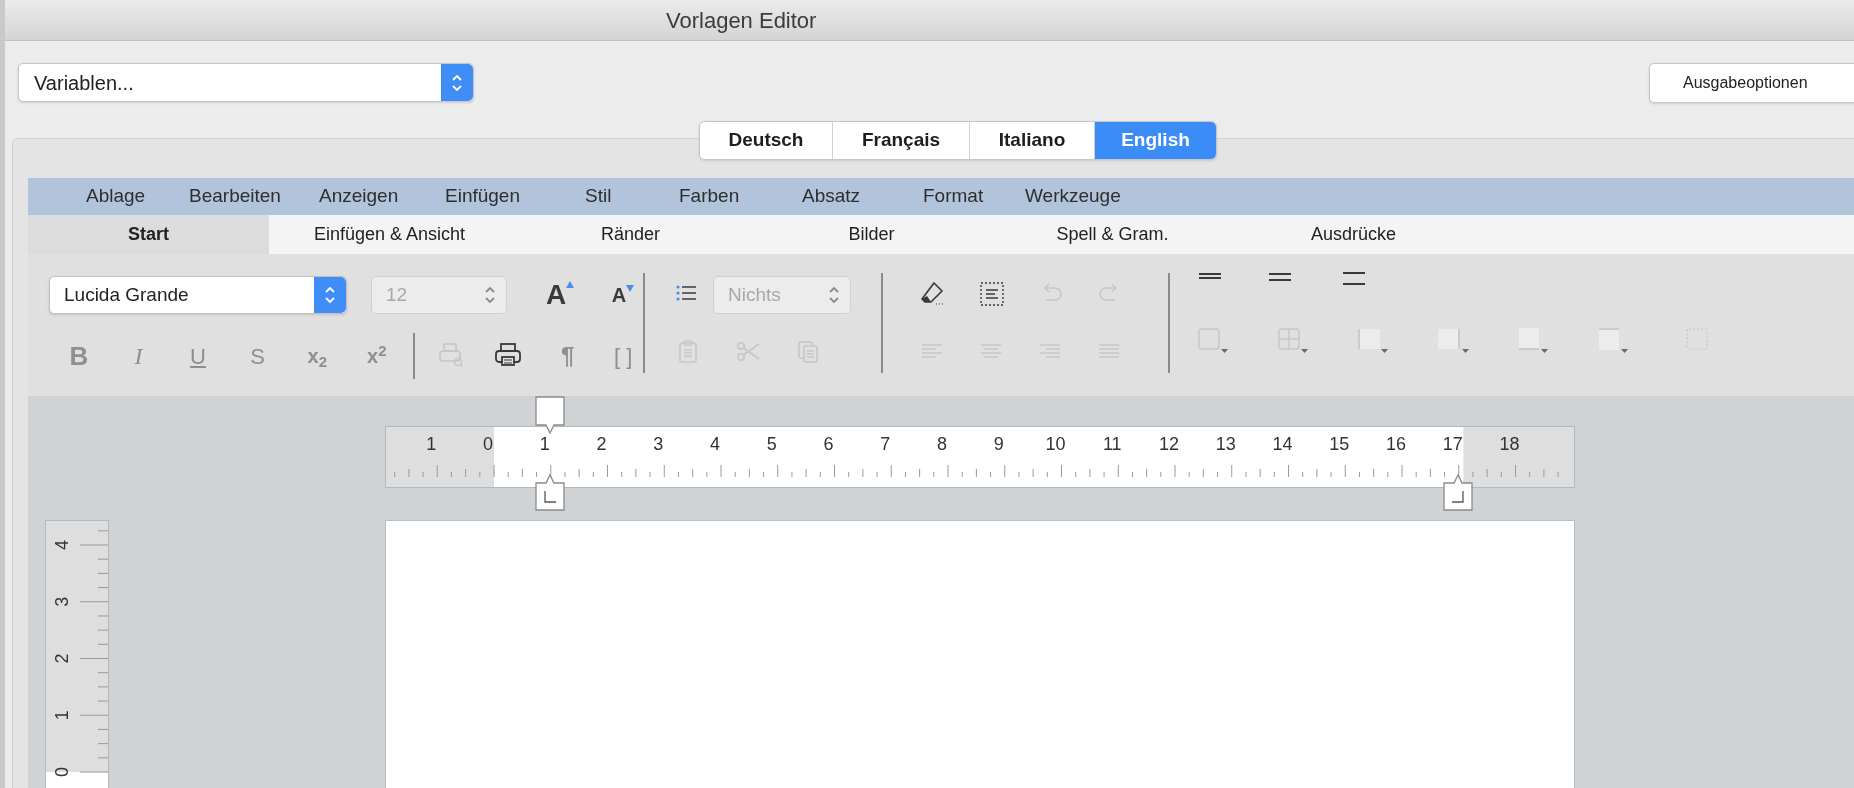  What do you see at coordinates (630, 288) in the screenshot?
I see `triangle-down-icon` at bounding box center [630, 288].